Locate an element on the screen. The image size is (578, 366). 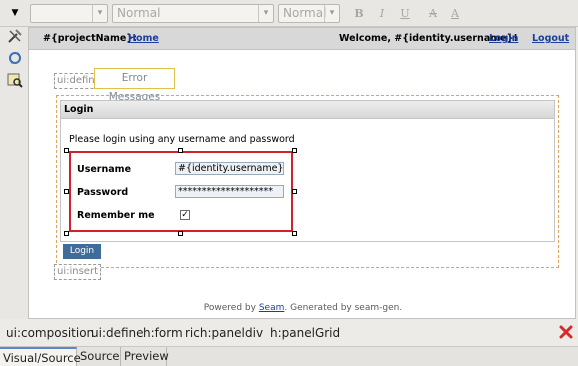
checkmark-icon: ✓ is located at coordinates (185, 215).